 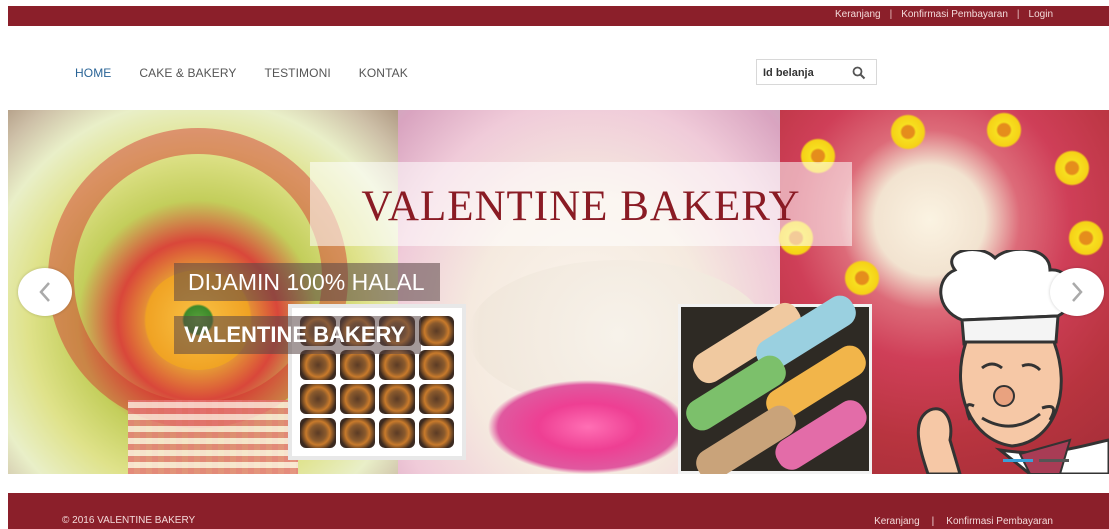 What do you see at coordinates (897, 521) in the screenshot?
I see `footer-cart-link: Keranjang` at bounding box center [897, 521].